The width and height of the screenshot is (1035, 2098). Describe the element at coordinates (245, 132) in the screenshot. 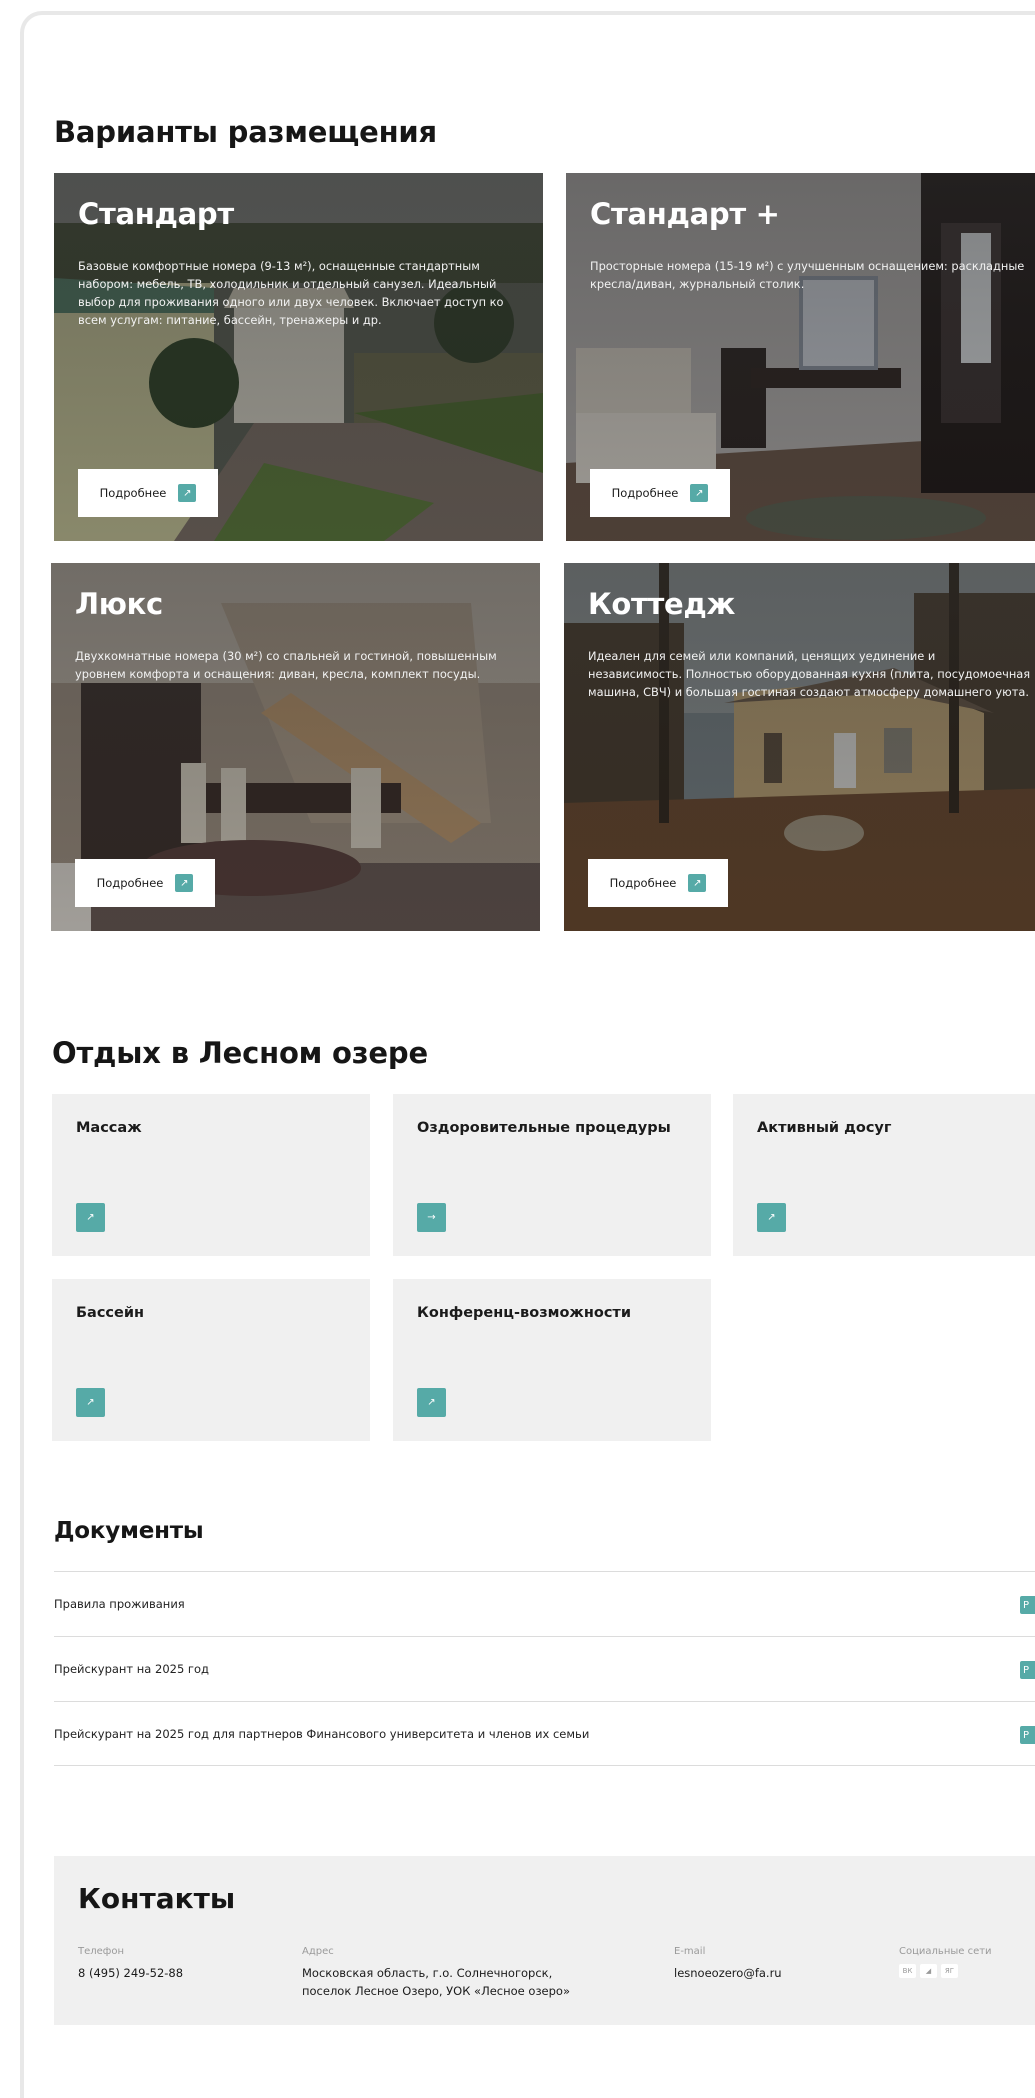

I see `accommodation-title: Варианты размещения` at that location.